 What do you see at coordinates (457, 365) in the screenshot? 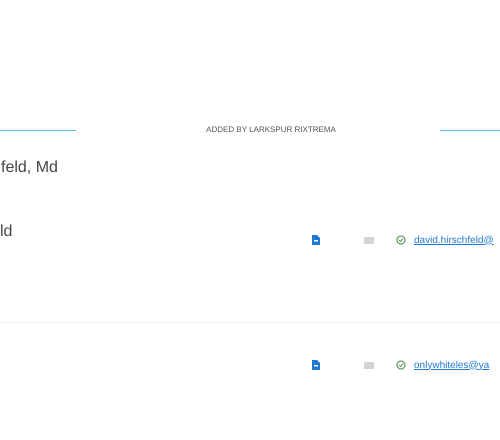
I see `email-link: onlywhiteles@ya` at bounding box center [457, 365].